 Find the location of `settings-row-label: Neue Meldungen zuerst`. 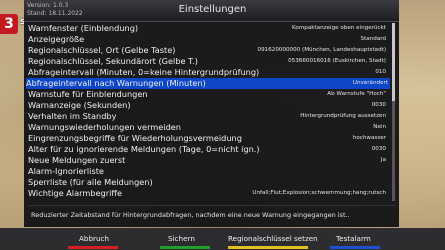

settings-row-label: Neue Meldungen zuerst is located at coordinates (77, 160).